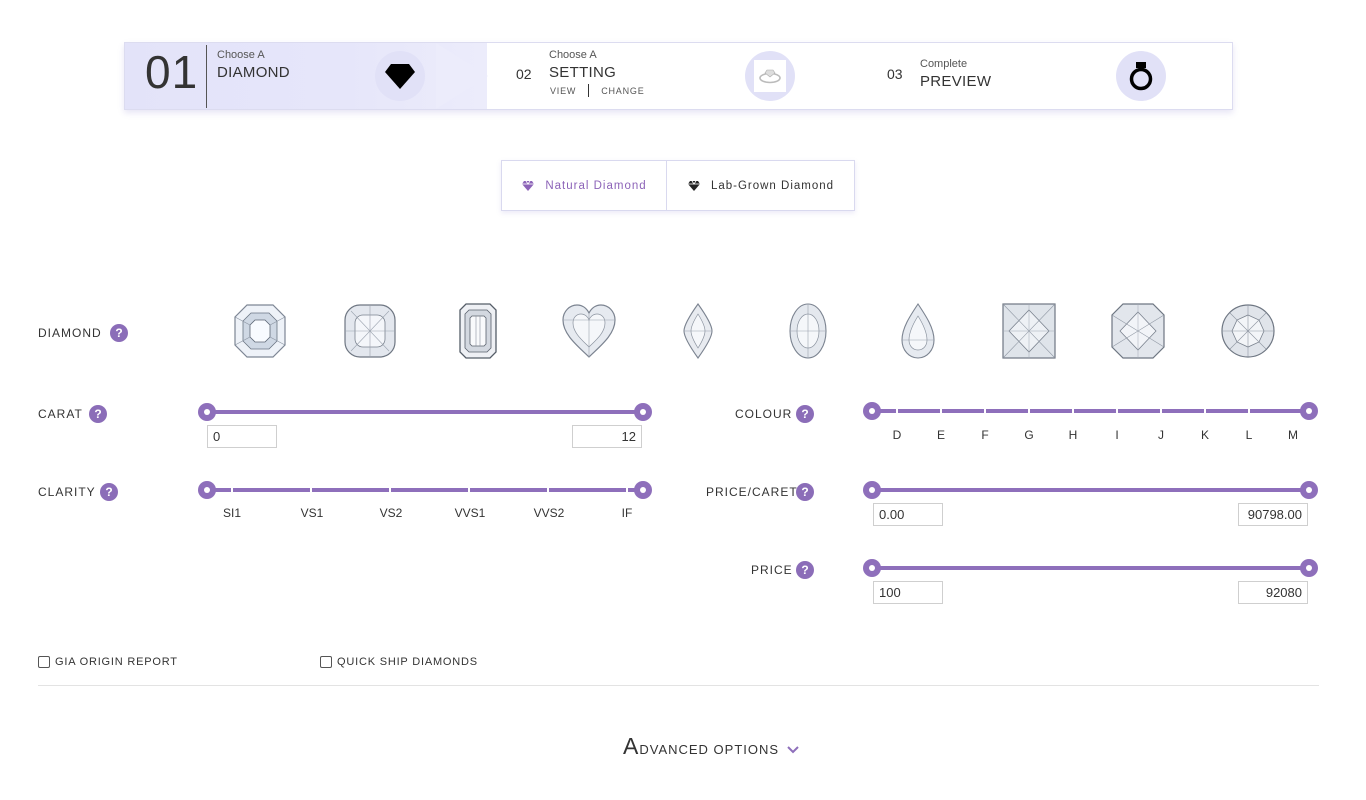 Image resolution: width=1366 pixels, height=800 pixels. What do you see at coordinates (793, 750) in the screenshot?
I see `chevron-down-icon` at bounding box center [793, 750].